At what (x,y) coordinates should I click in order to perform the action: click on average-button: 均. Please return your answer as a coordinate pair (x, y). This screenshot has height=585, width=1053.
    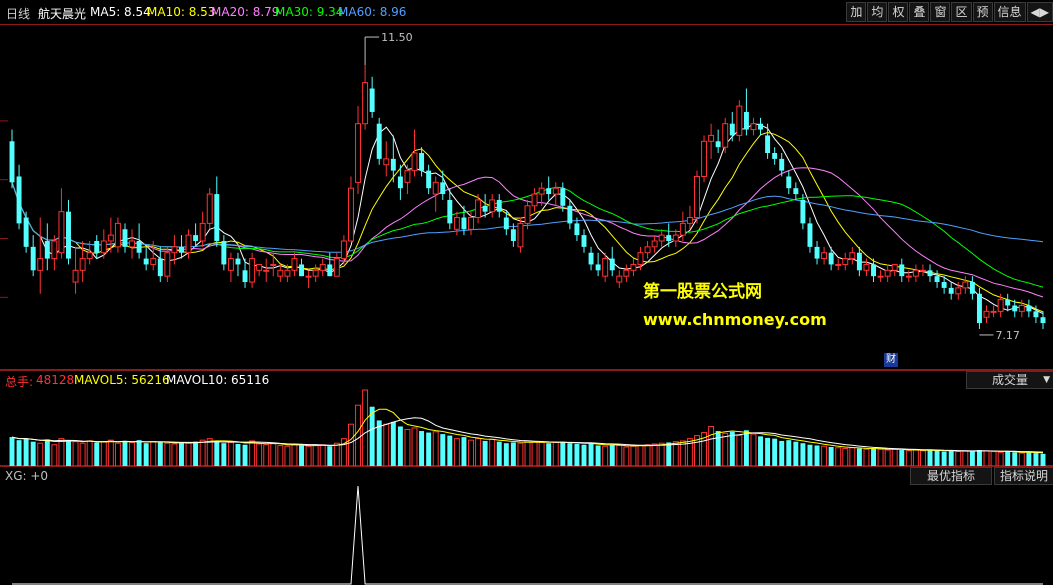
    Looking at the image, I should click on (877, 12).